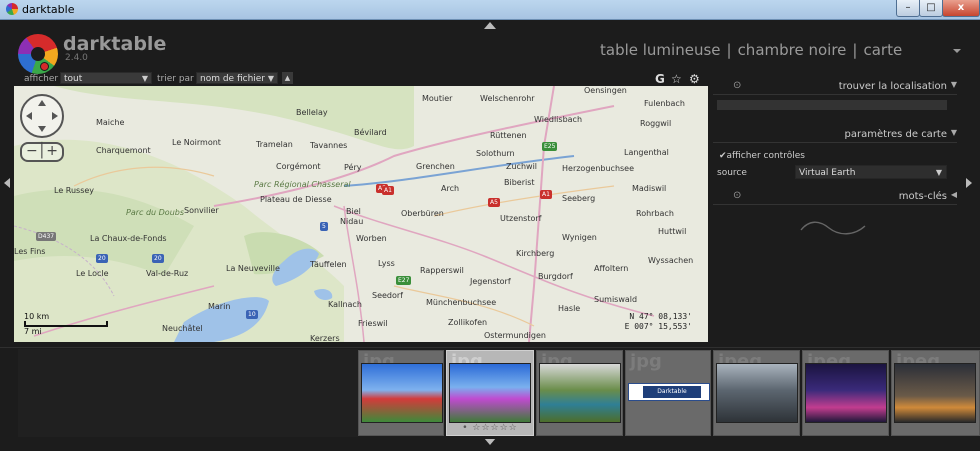 Image resolution: width=980 pixels, height=451 pixels. I want to click on map-place-label: Frieswil, so click(373, 323).